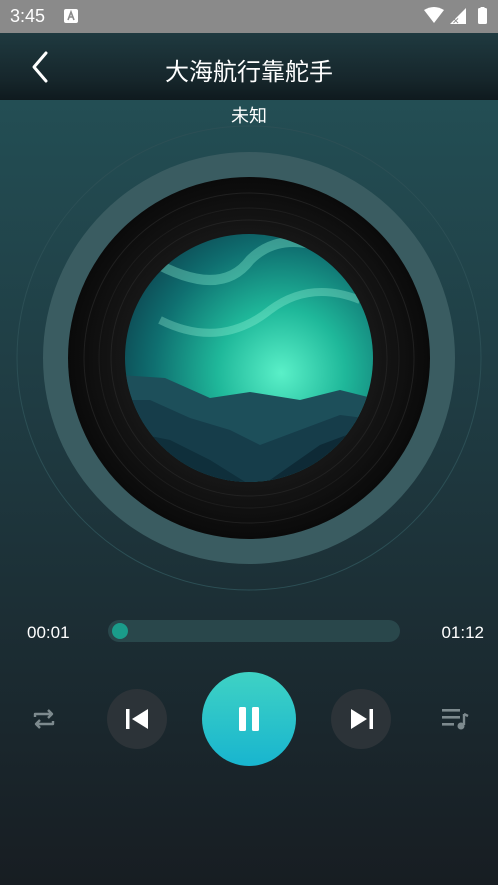  I want to click on next-button, so click(361, 719).